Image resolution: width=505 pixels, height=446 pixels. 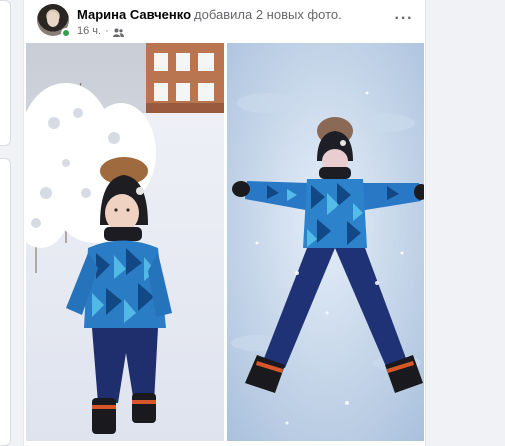 What do you see at coordinates (66, 33) in the screenshot?
I see `online-status-dot` at bounding box center [66, 33].